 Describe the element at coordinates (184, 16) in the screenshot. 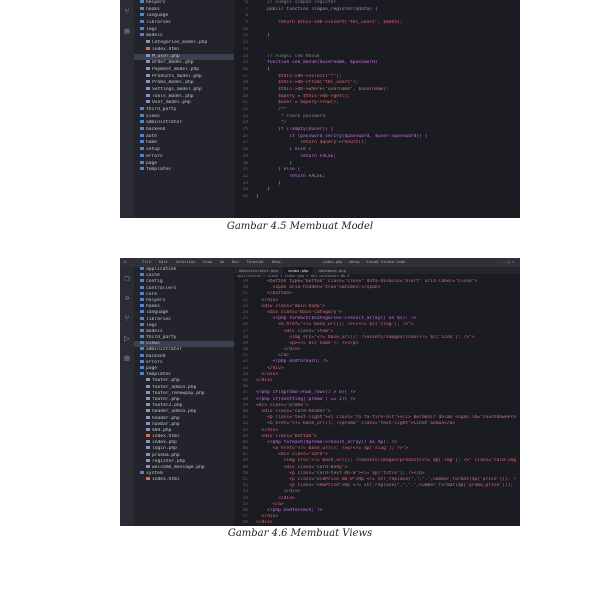

I see `tree-item: language` at that location.